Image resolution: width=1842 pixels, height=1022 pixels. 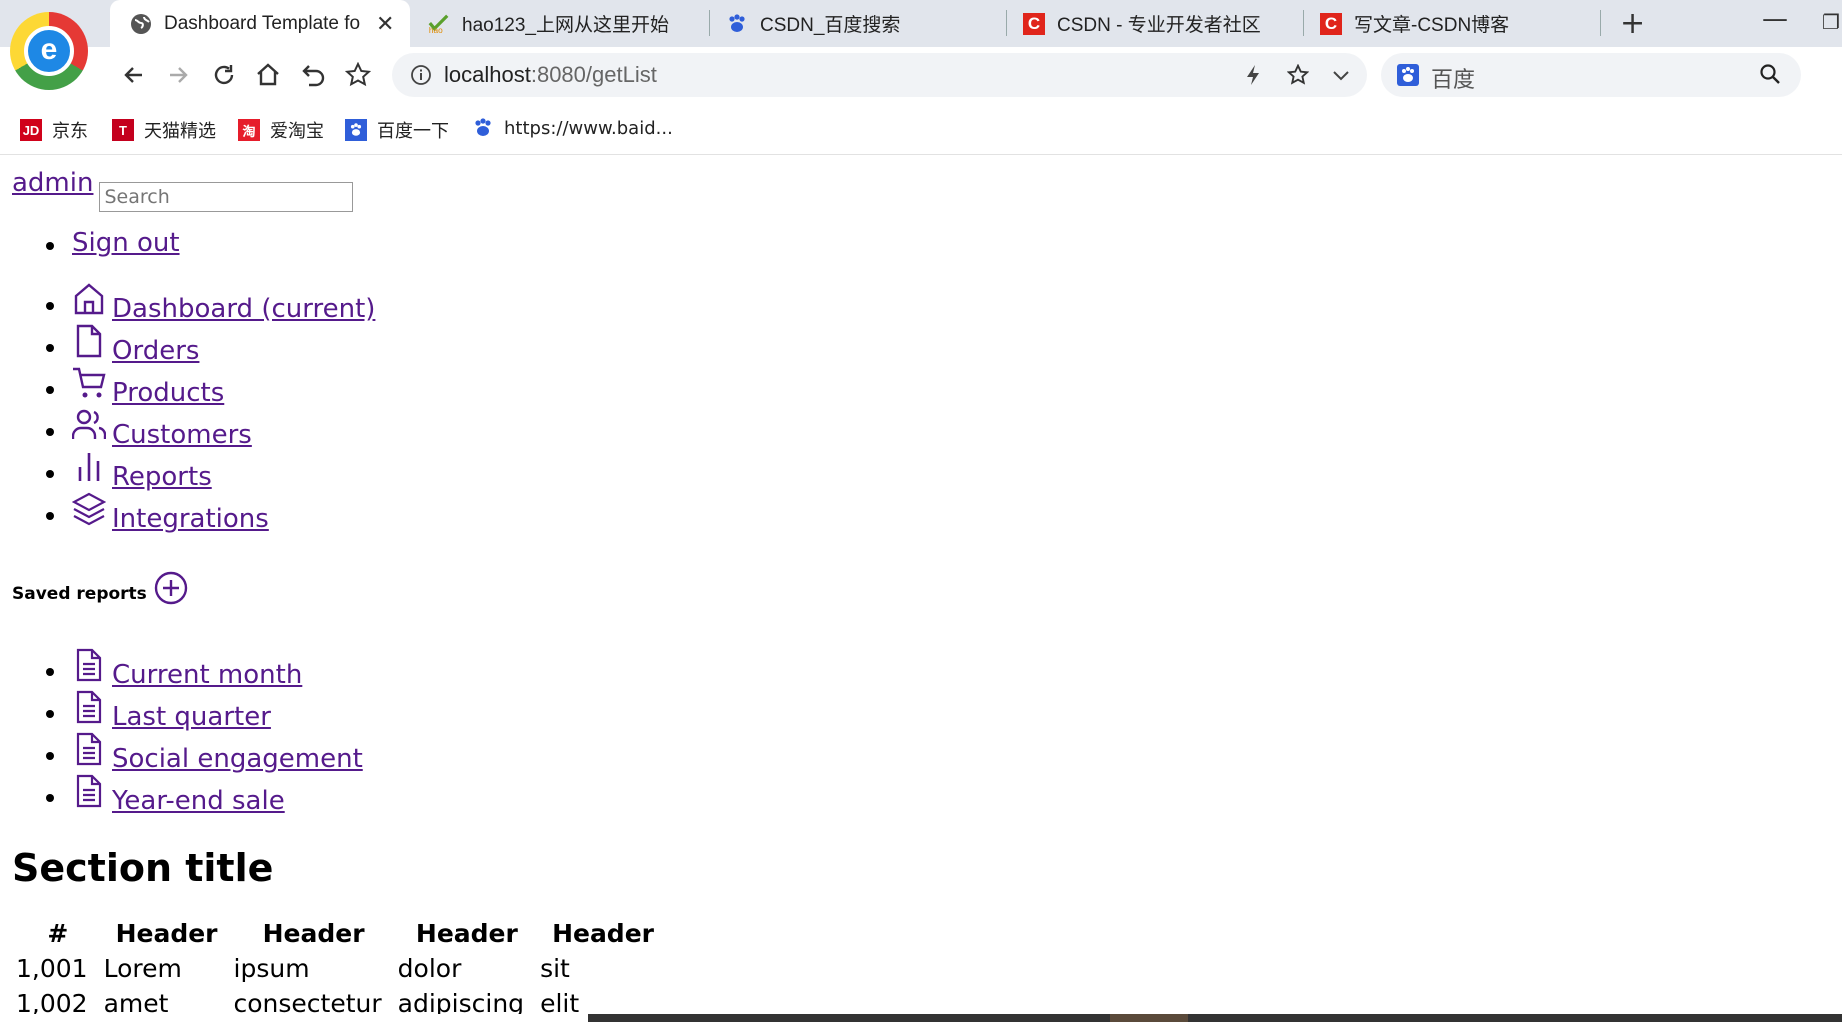 What do you see at coordinates (148, 387) in the screenshot?
I see `nav-link-products: Products` at bounding box center [148, 387].